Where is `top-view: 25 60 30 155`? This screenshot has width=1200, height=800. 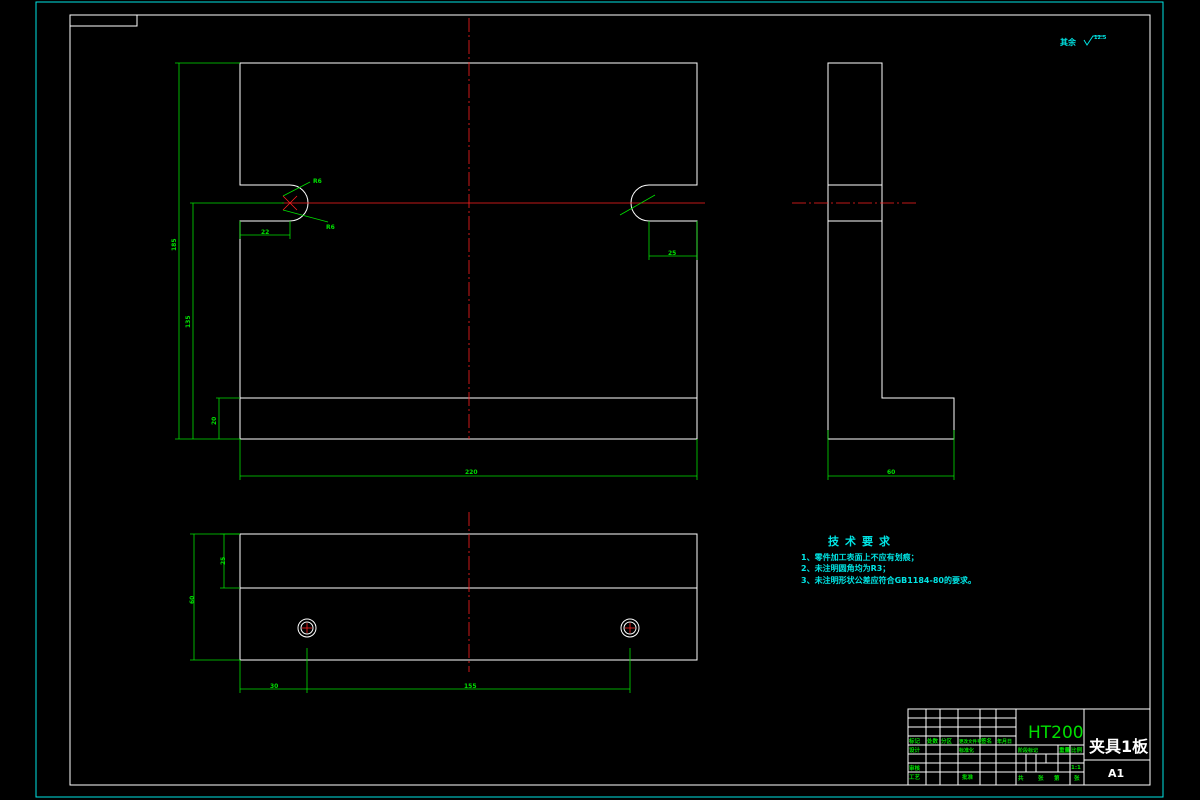 top-view: 25 60 30 155 is located at coordinates (443, 602).